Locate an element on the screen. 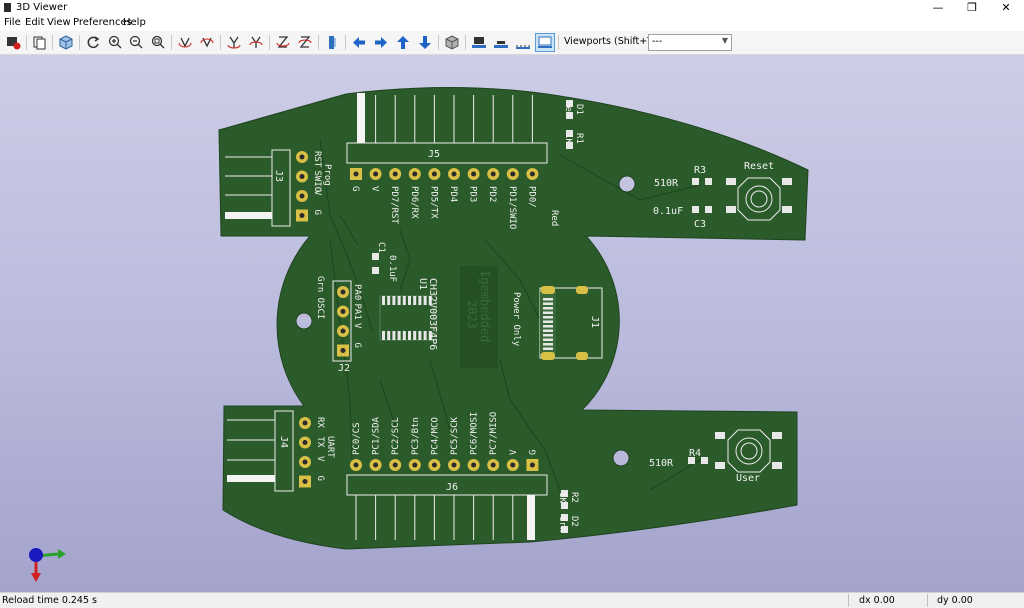  c1-ref: C1 is located at coordinates (381, 247).